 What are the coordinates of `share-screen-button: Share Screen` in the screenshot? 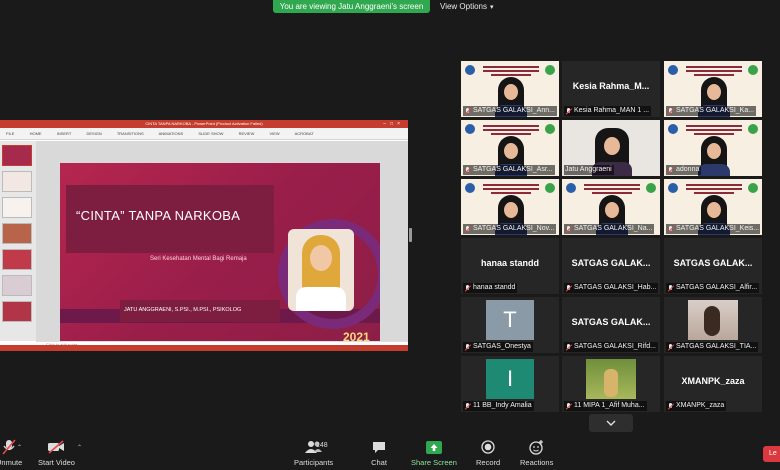 It's located at (434, 453).